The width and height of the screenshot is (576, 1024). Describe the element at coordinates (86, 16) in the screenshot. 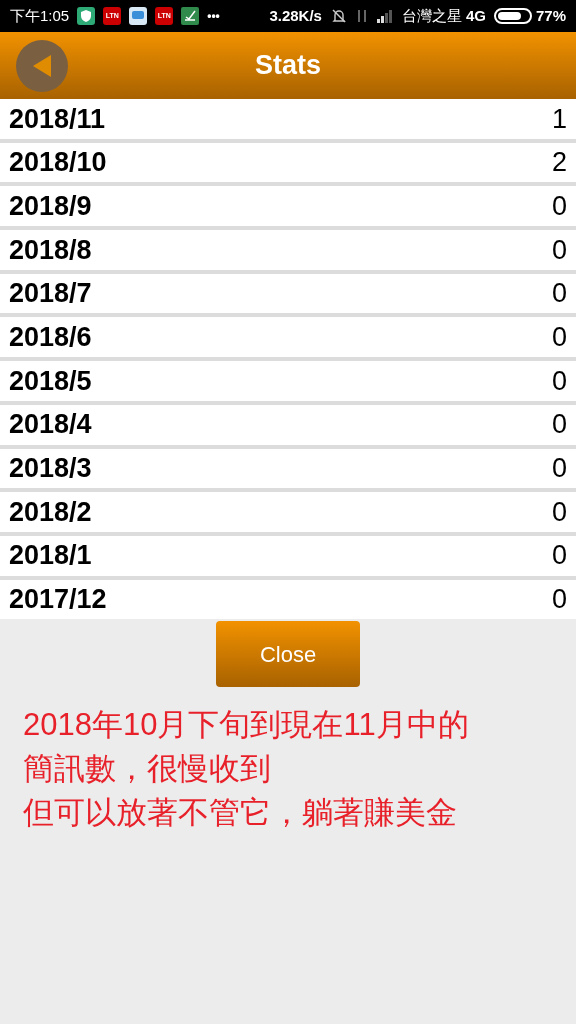

I see `shield-icon` at that location.